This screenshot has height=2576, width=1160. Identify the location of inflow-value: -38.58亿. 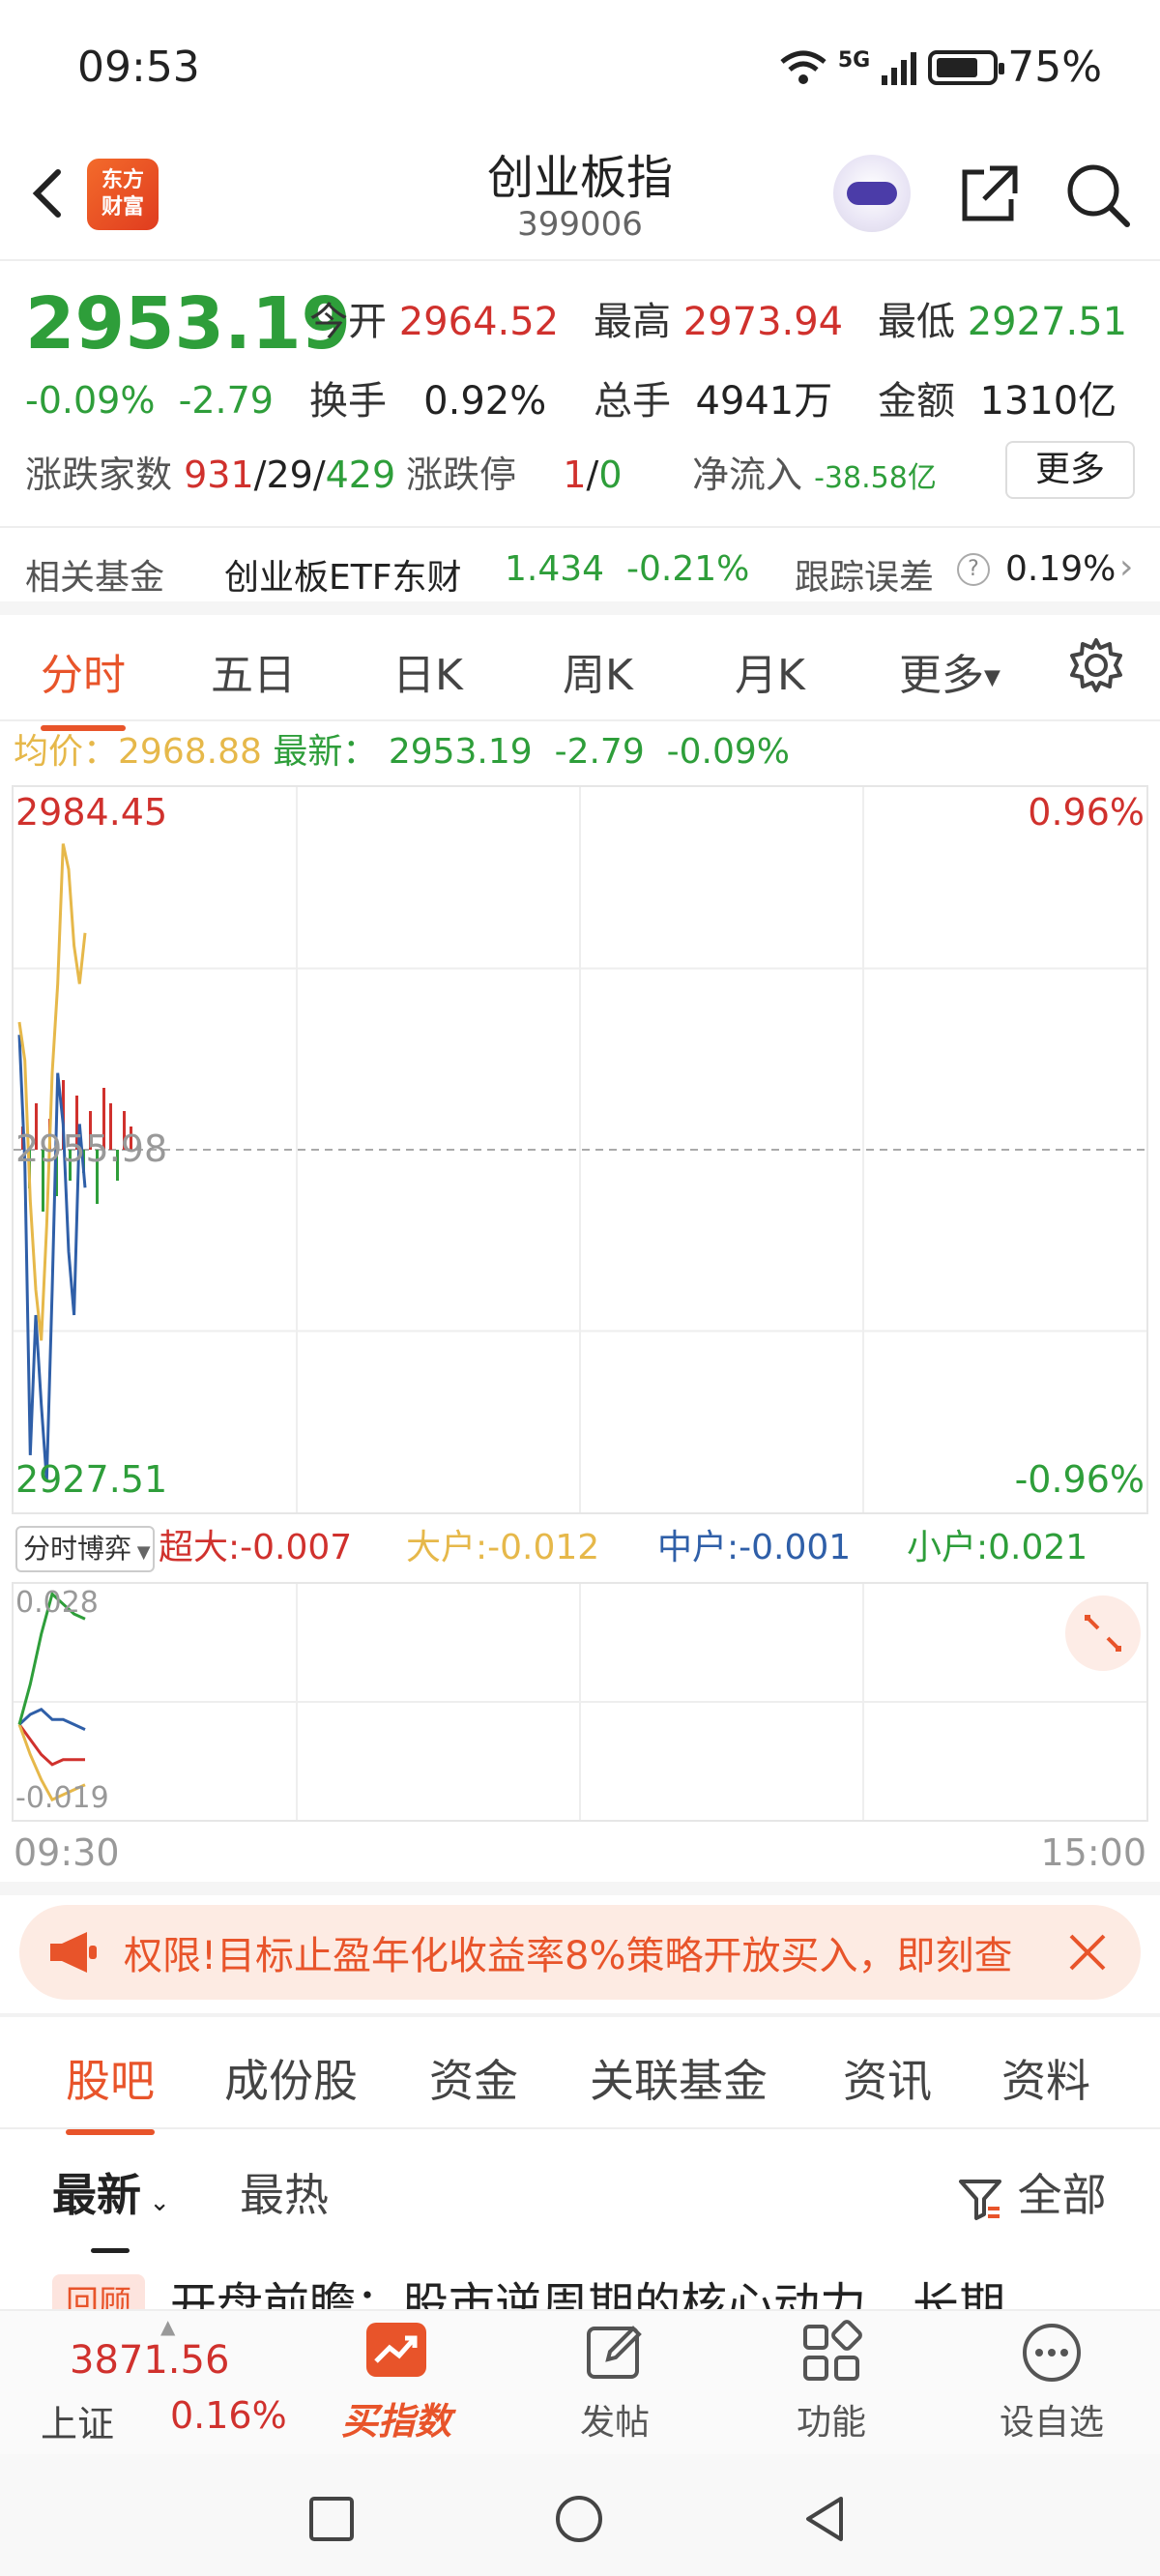
(875, 478).